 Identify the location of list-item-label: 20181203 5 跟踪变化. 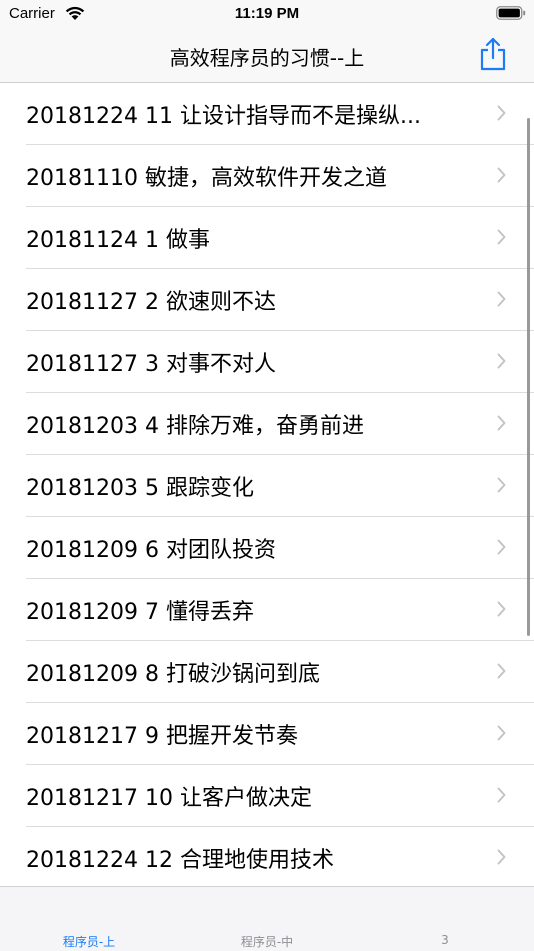
(140, 488).